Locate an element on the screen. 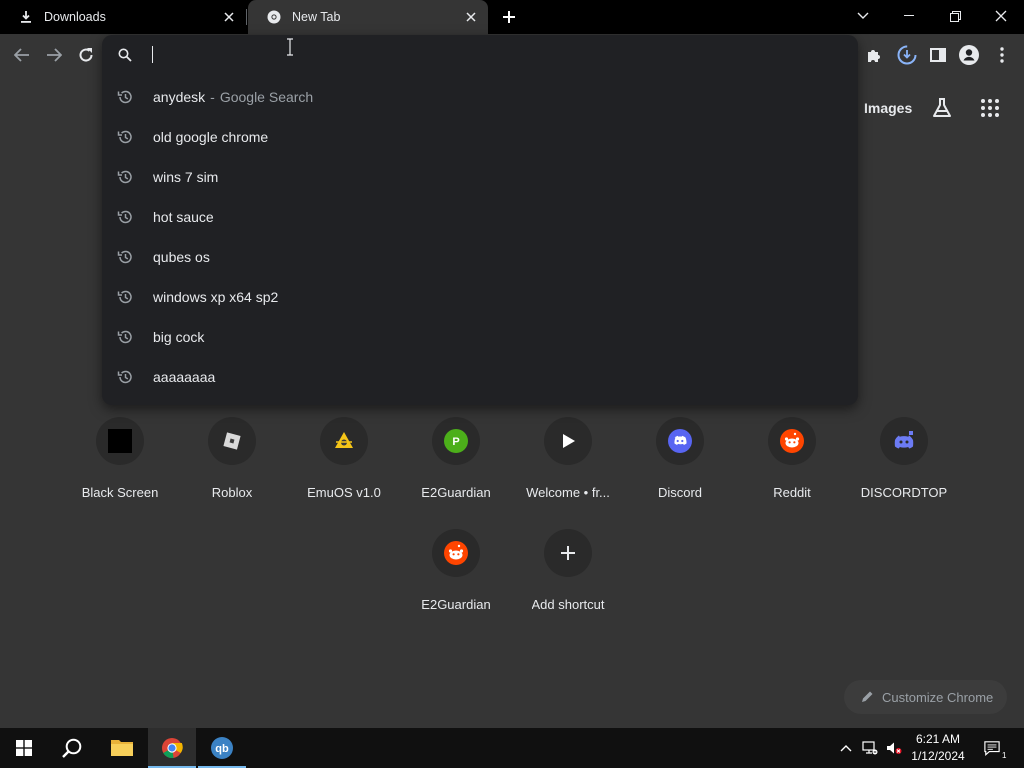  taskbar-clock: 6:21 AM 1/12/2024 is located at coordinates (938, 748).